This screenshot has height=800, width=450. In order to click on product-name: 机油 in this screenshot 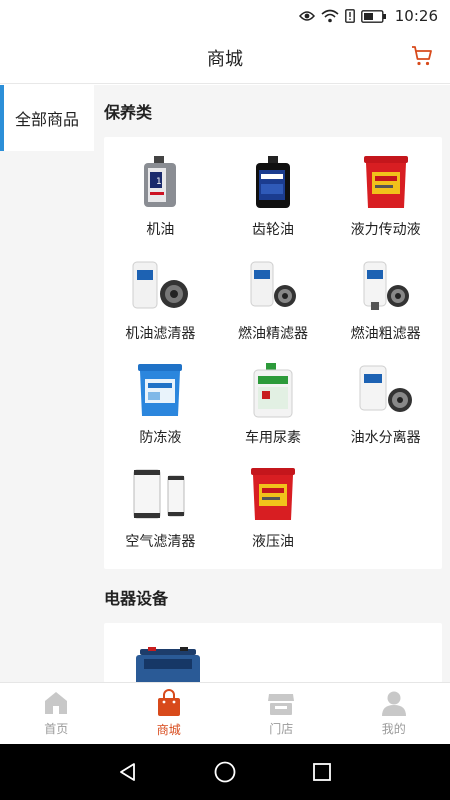, I will do `click(160, 230)`.